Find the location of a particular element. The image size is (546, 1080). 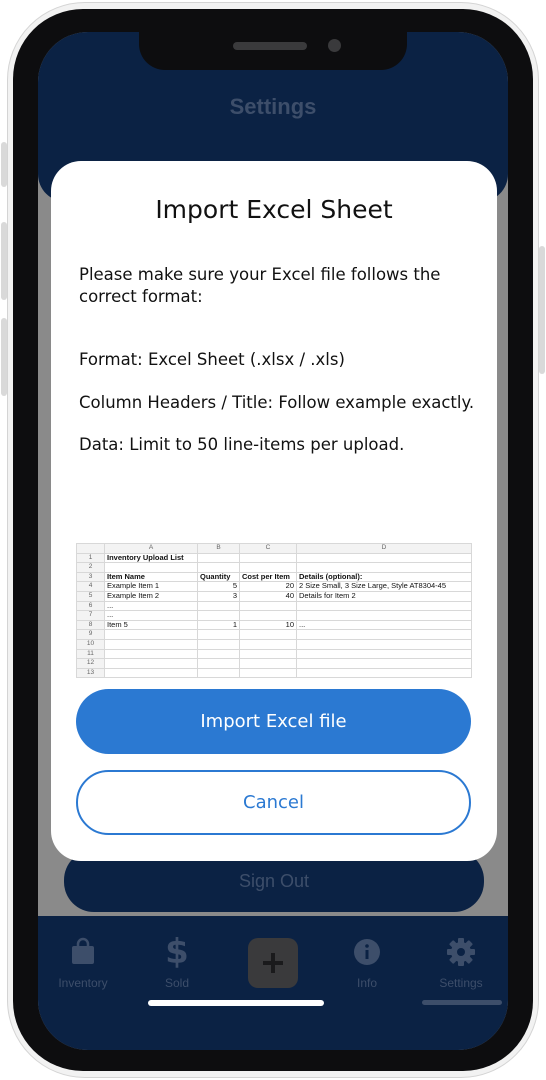

tab-info: Info is located at coordinates (367, 962).